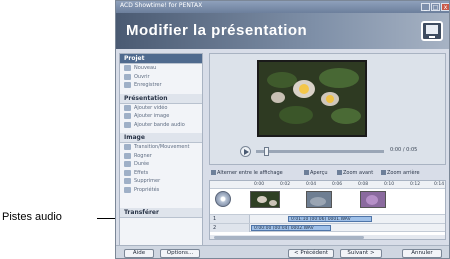 This screenshot has height=259, width=450. What do you see at coordinates (267, 151) in the screenshot?
I see `playback-slider-thumb` at bounding box center [267, 151].